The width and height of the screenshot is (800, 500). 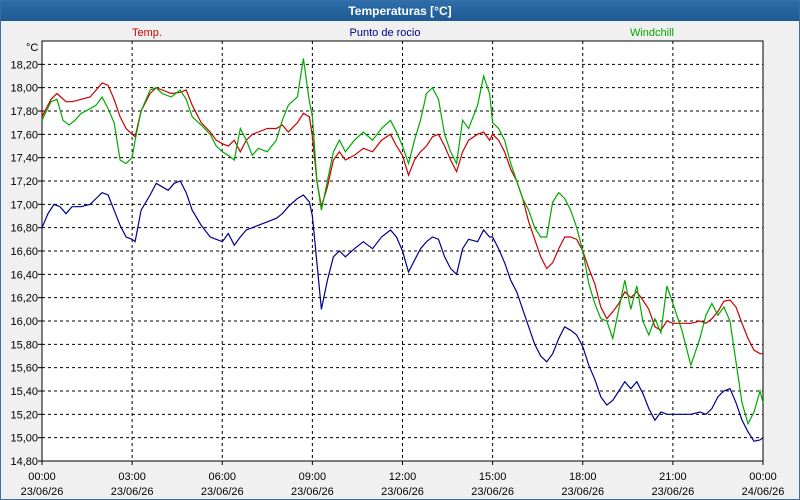 I want to click on y-tick-label: 16,00, so click(x=24, y=322).